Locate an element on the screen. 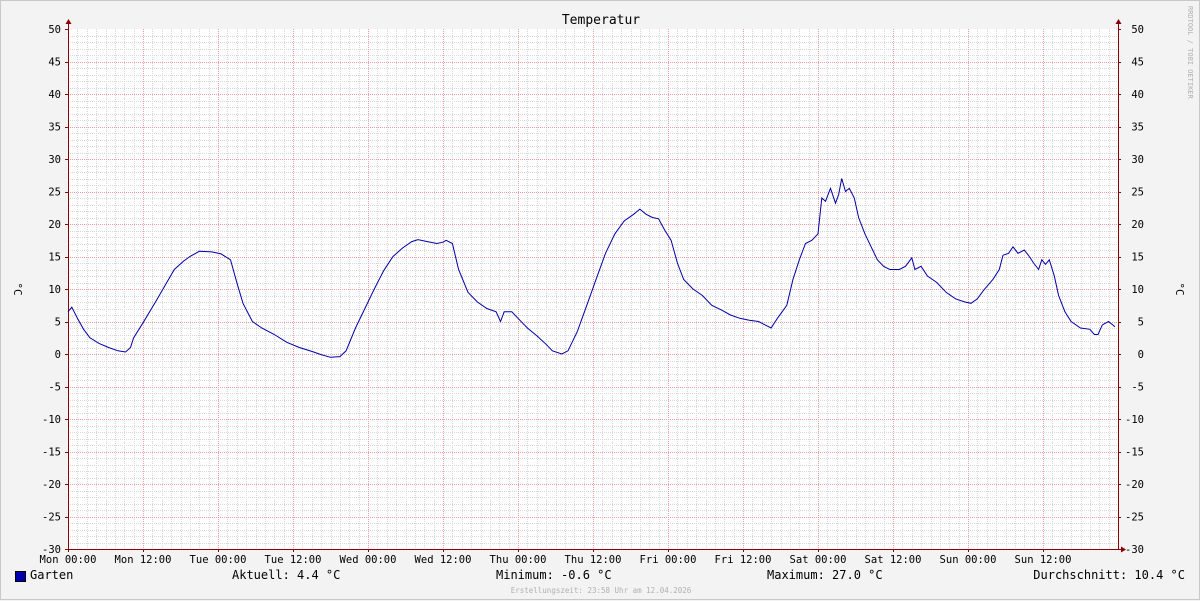 The width and height of the screenshot is (1200, 601). y-tick-label-right: -10 is located at coordinates (1134, 420).